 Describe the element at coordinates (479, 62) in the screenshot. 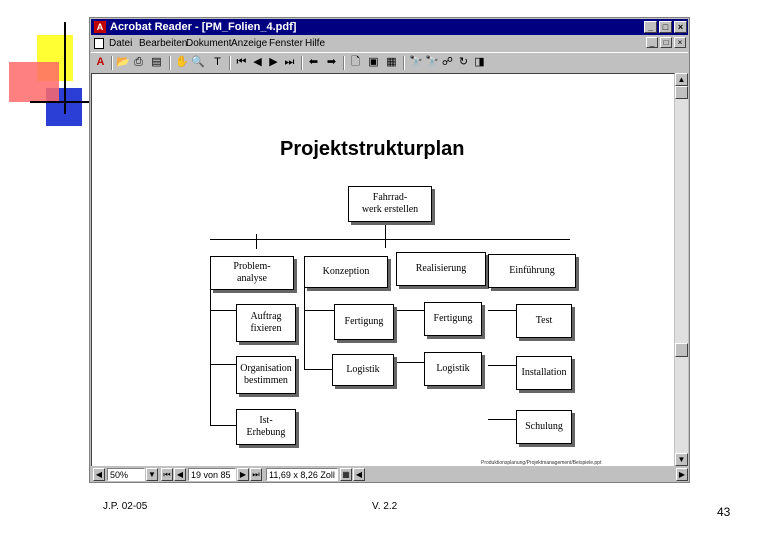

I see `thumbnails-icon: ◨` at that location.